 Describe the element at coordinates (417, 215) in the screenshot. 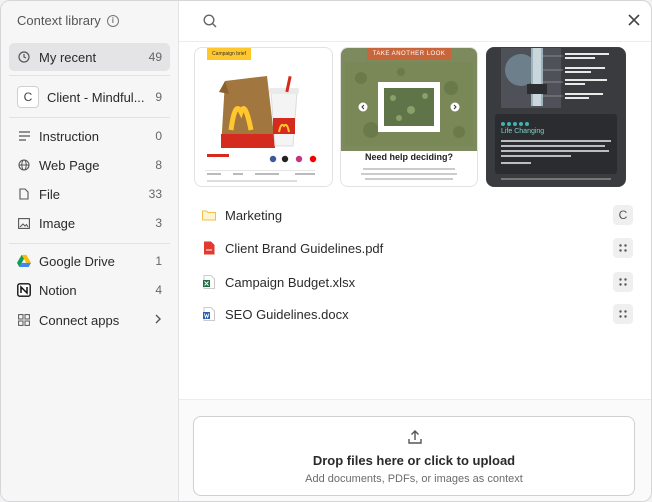

I see `list-item-marketing: Marketing C` at that location.